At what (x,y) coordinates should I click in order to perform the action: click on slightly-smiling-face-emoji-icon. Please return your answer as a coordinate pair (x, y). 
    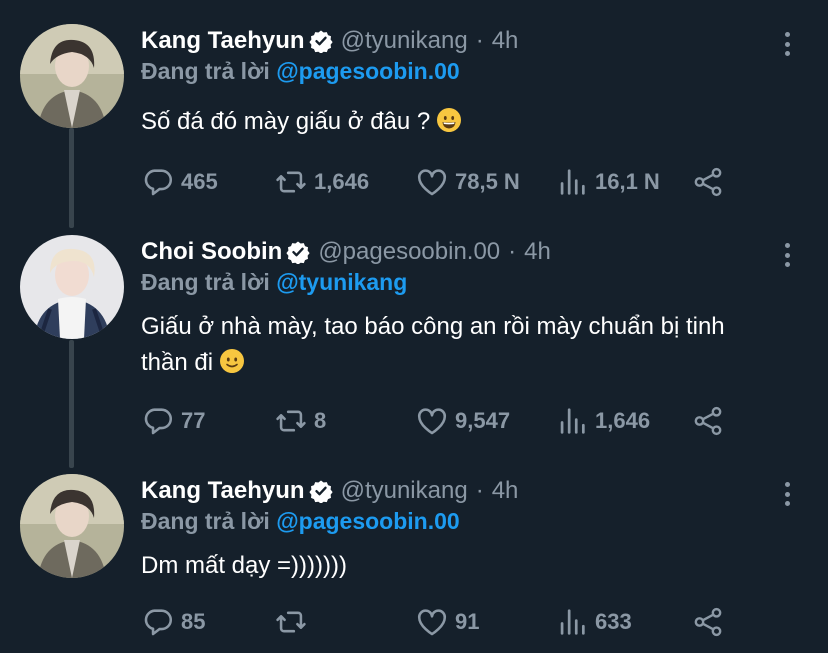
    Looking at the image, I should click on (231, 361).